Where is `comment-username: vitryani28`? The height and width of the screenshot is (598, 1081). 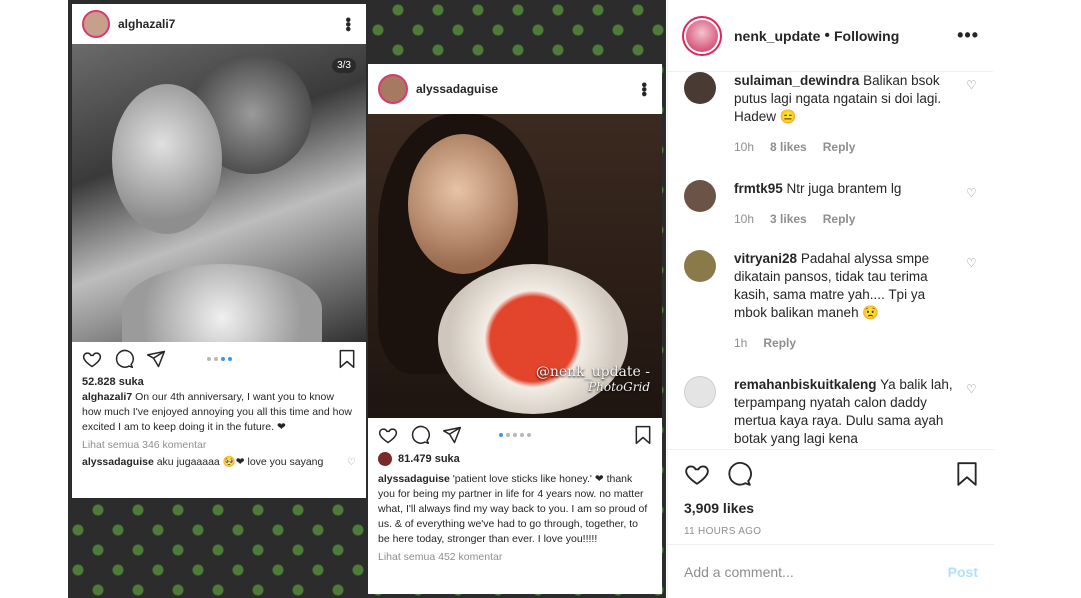
comment-username: vitryani28 is located at coordinates (765, 258).